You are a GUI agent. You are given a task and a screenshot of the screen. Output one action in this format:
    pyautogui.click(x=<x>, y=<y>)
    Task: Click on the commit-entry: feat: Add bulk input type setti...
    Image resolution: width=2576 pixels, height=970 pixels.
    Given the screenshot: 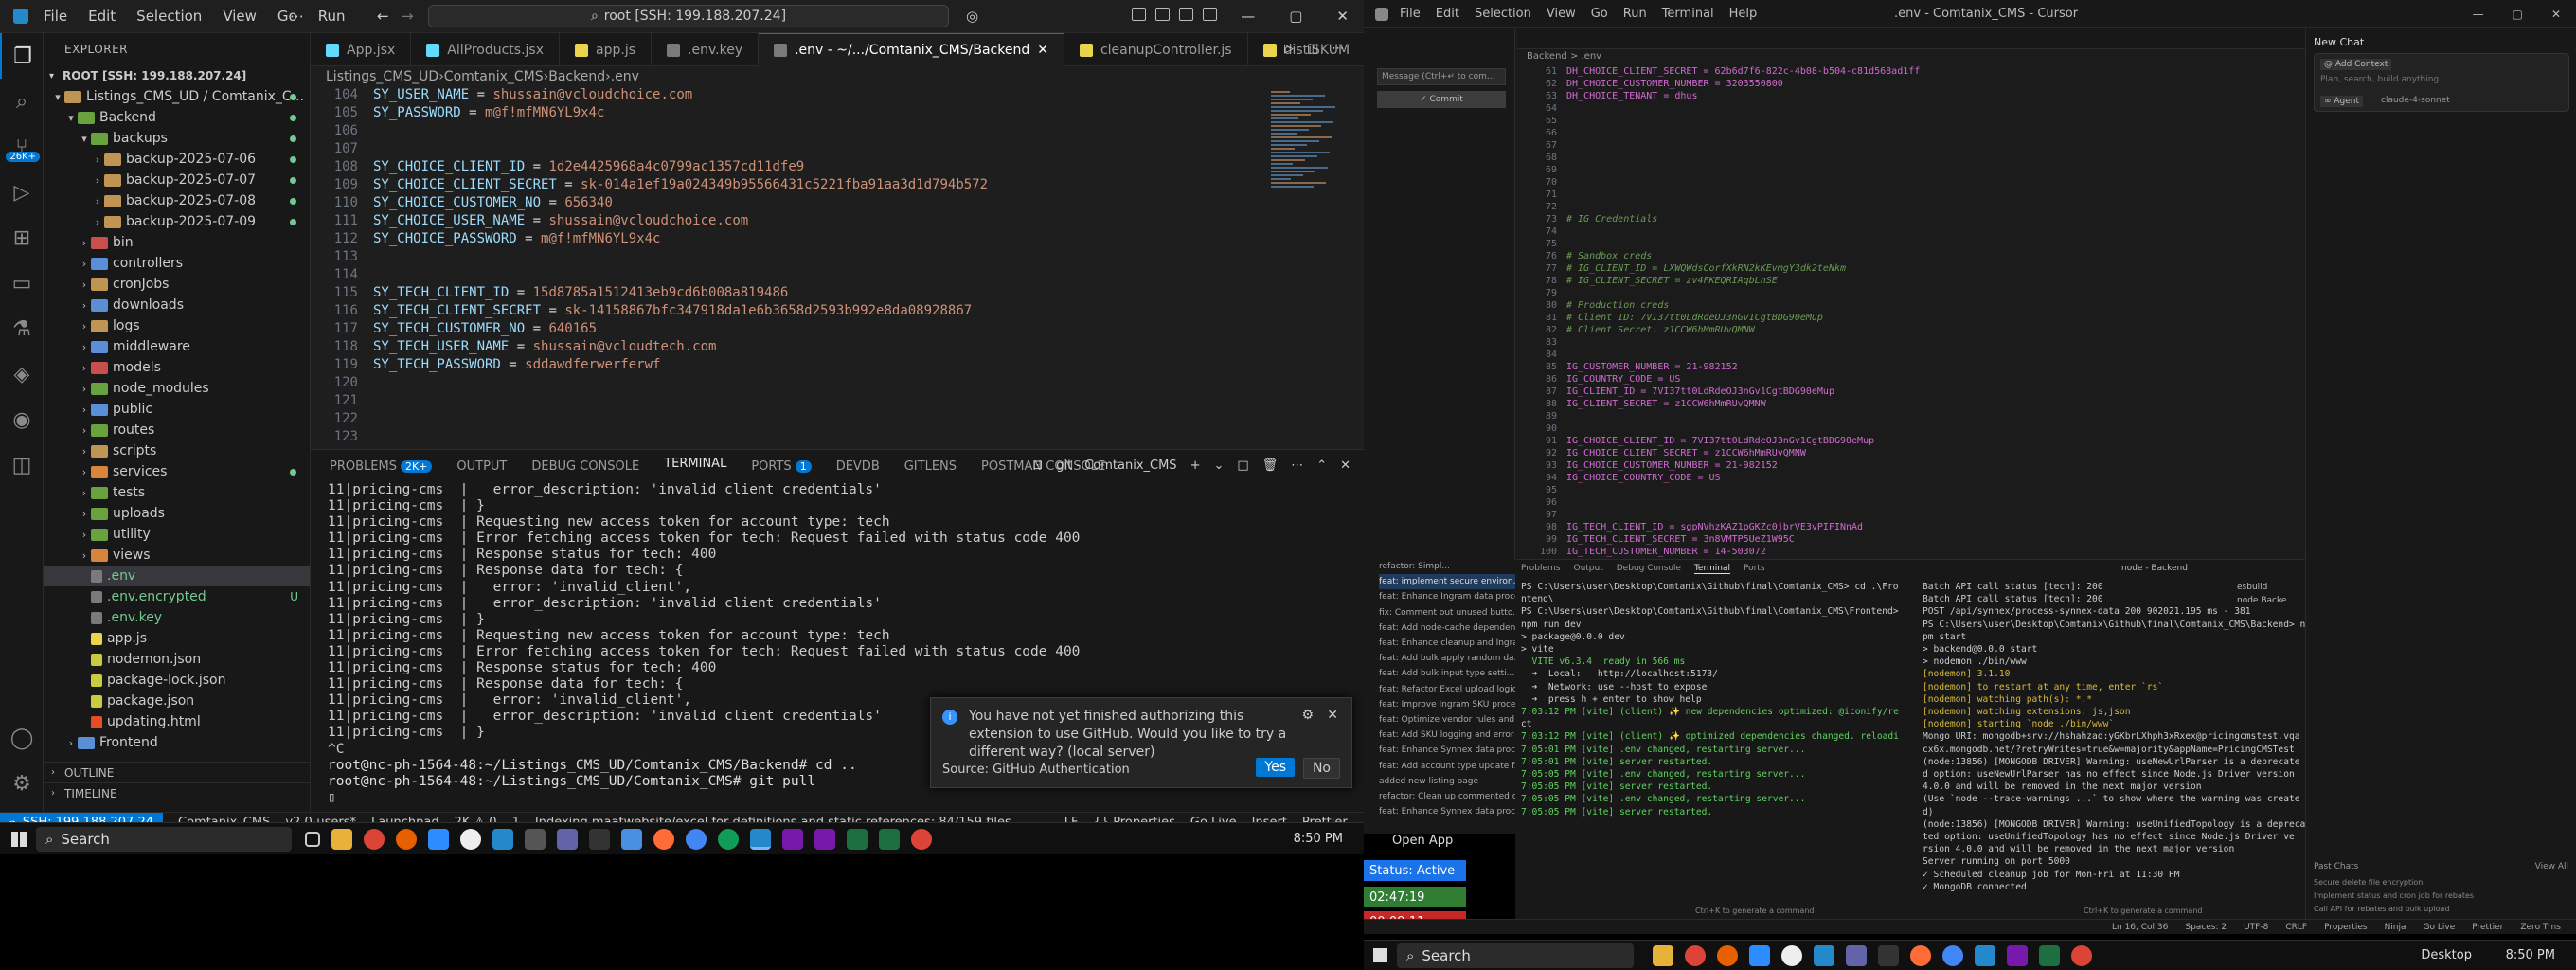 What is the action you would take?
    pyautogui.click(x=1447, y=673)
    